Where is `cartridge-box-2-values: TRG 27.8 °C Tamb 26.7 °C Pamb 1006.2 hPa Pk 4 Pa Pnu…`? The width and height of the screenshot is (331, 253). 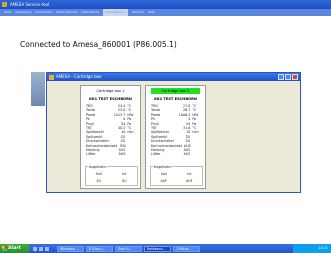 cartridge-box-2-values: TRG 27.8 °C Tamb 26.7 °C Pamb 1006.2 hPa Pk 4 Pa Pnu… is located at coordinates (175, 130).